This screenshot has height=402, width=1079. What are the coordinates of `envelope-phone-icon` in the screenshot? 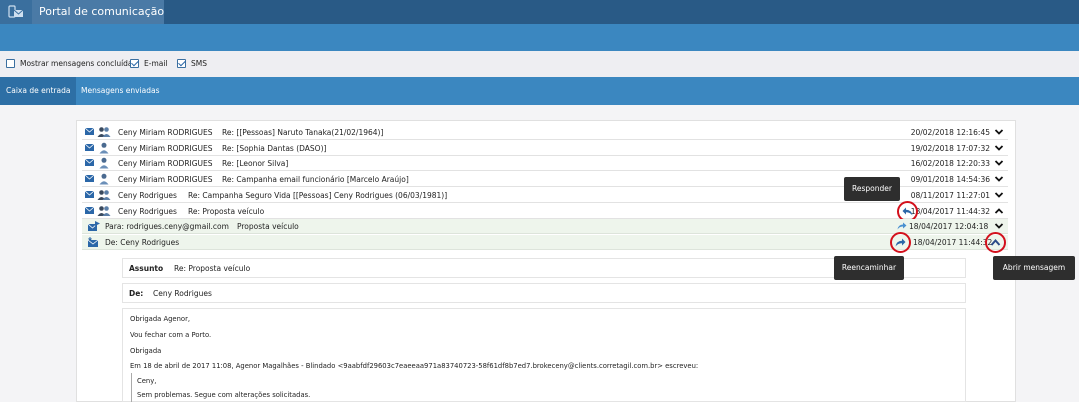 It's located at (16, 11).